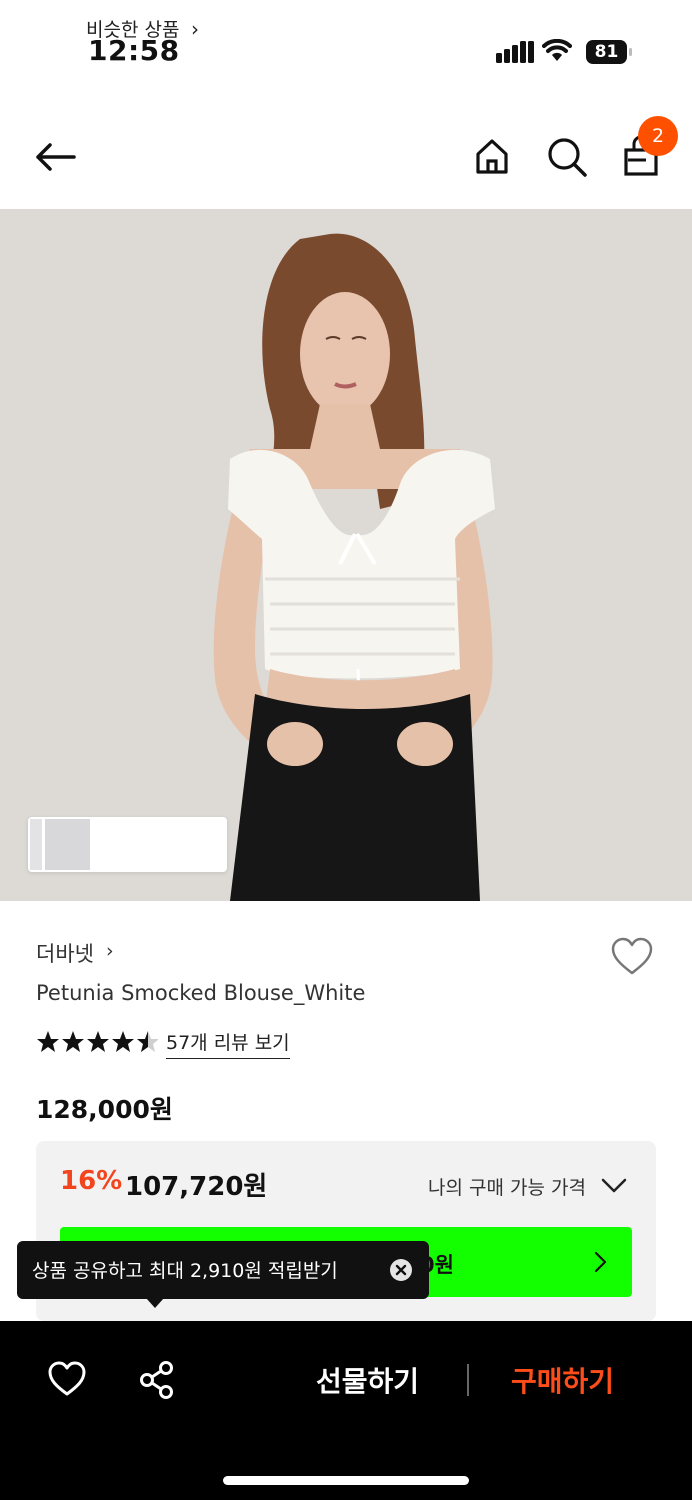  Describe the element at coordinates (600, 1262) in the screenshot. I see `chevron-right-icon` at that location.